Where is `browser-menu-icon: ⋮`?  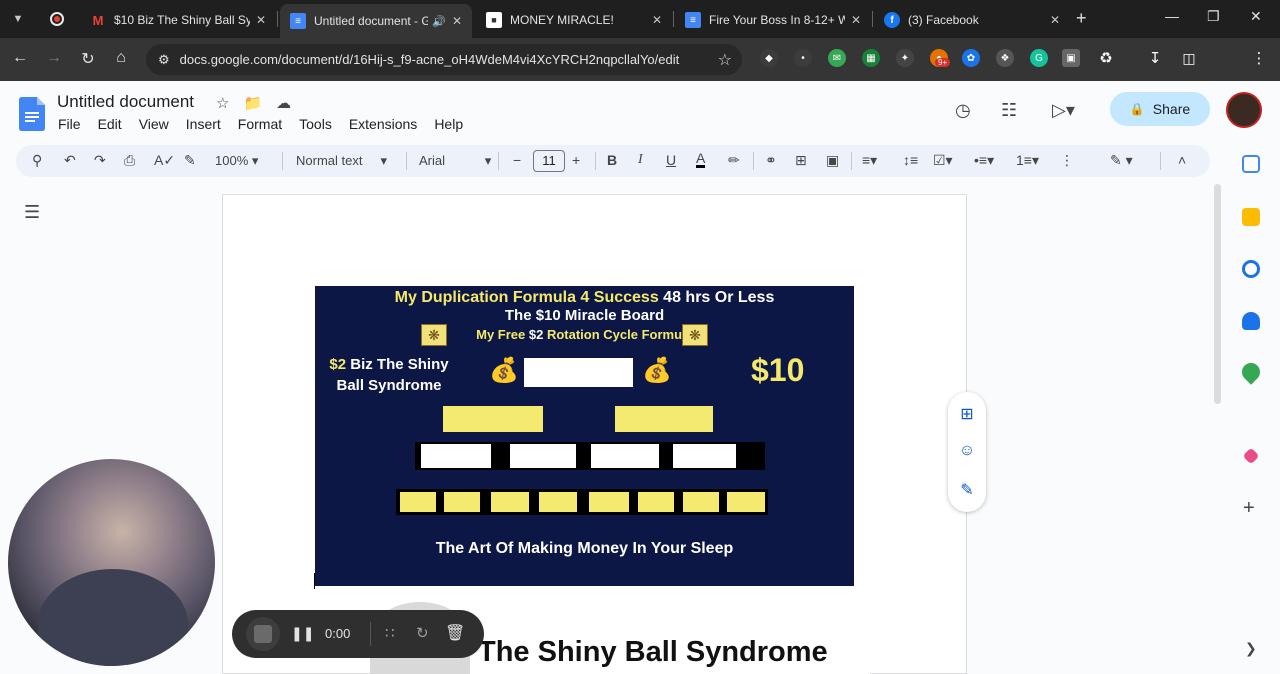 browser-menu-icon: ⋮ is located at coordinates (1259, 58).